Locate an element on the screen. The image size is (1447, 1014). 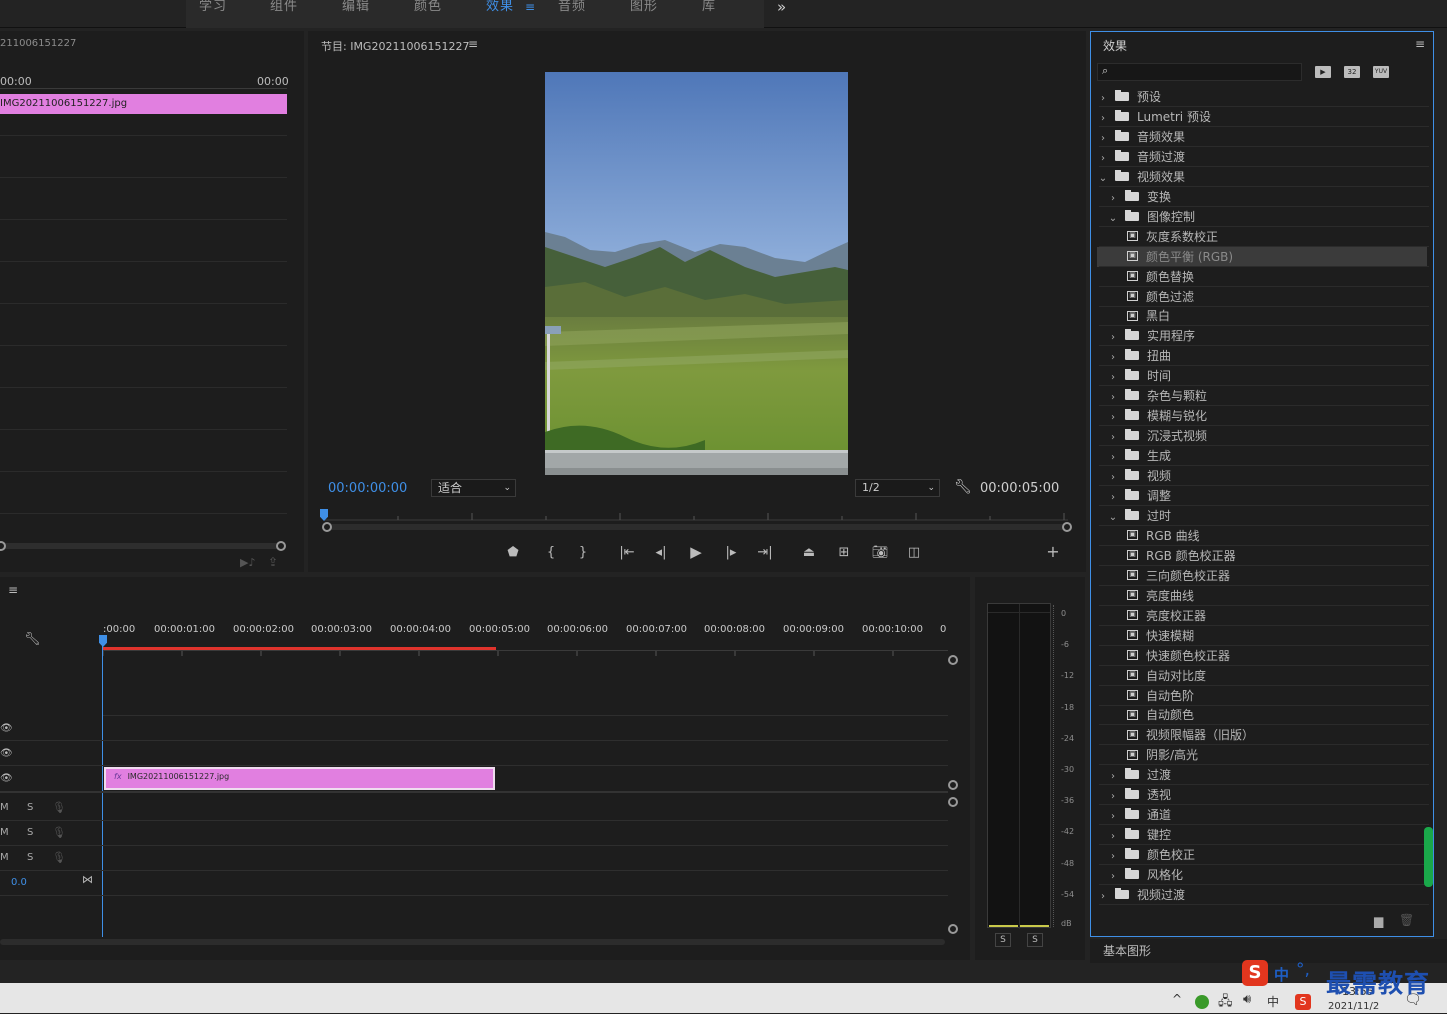
effect-folder: › 实用程序 is located at coordinates (1262, 336).